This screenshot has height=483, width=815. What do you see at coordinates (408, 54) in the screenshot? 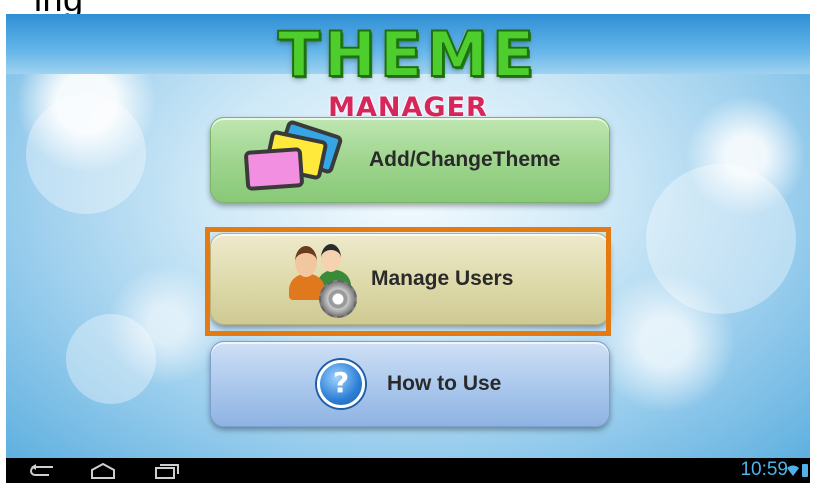
I see `app-title: THEME` at bounding box center [408, 54].